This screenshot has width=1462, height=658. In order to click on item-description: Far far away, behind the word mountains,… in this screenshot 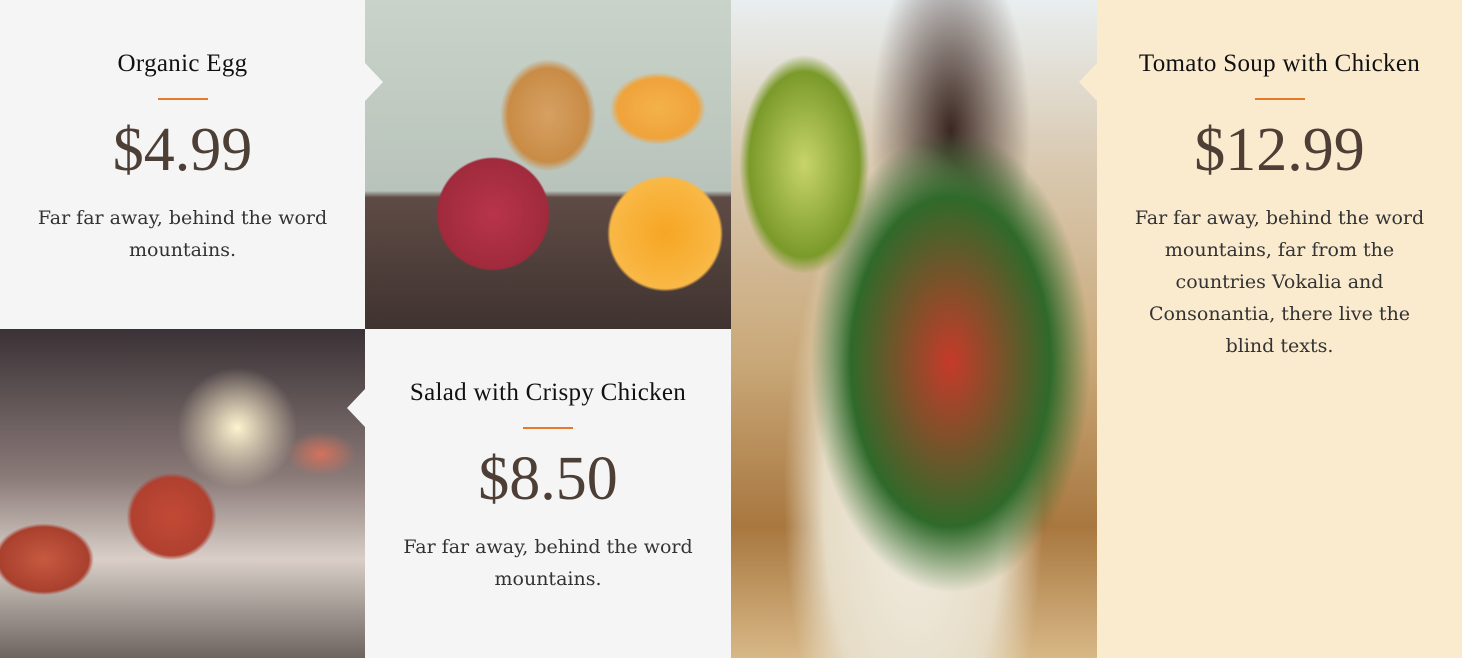, I will do `click(1279, 282)`.